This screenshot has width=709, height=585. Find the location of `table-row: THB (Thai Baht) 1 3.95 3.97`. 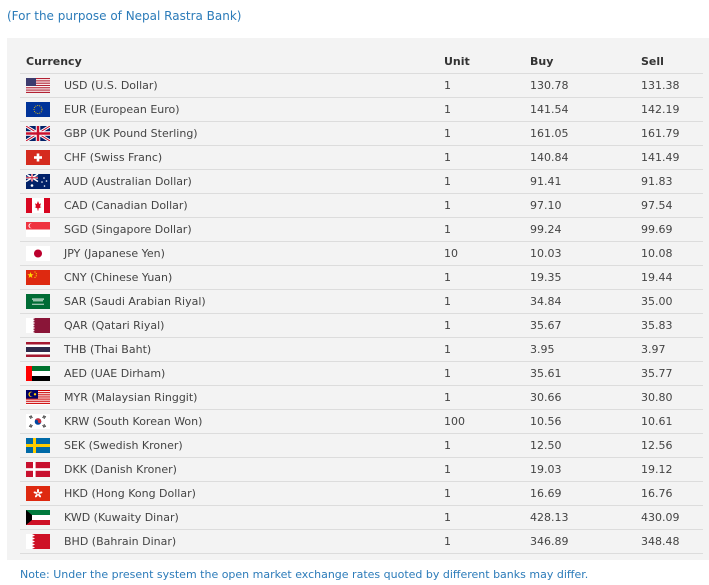

table-row: THB (Thai Baht) 1 3.95 3.97 is located at coordinates (361, 349).